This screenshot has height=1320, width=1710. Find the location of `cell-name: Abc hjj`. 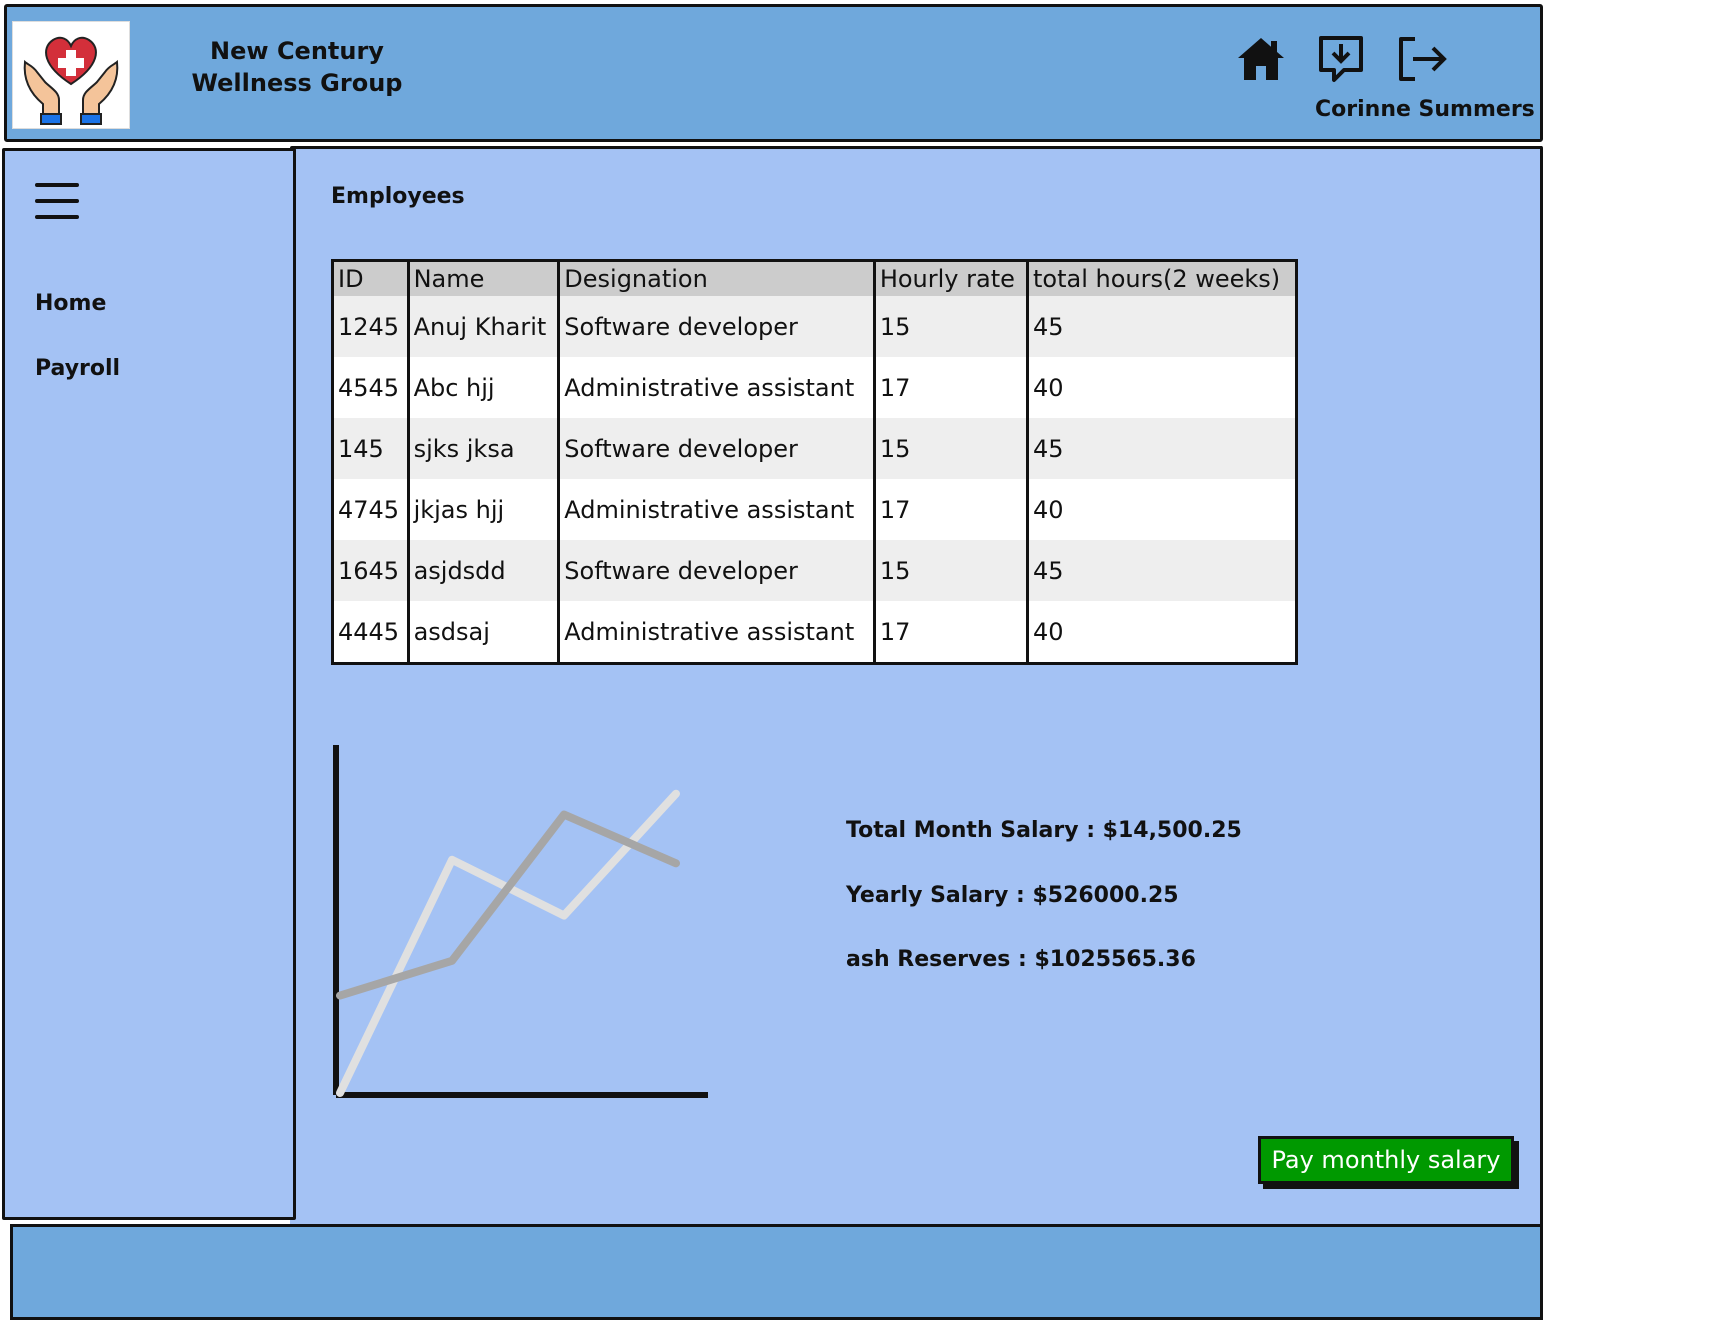

cell-name: Abc hjj is located at coordinates (483, 387).